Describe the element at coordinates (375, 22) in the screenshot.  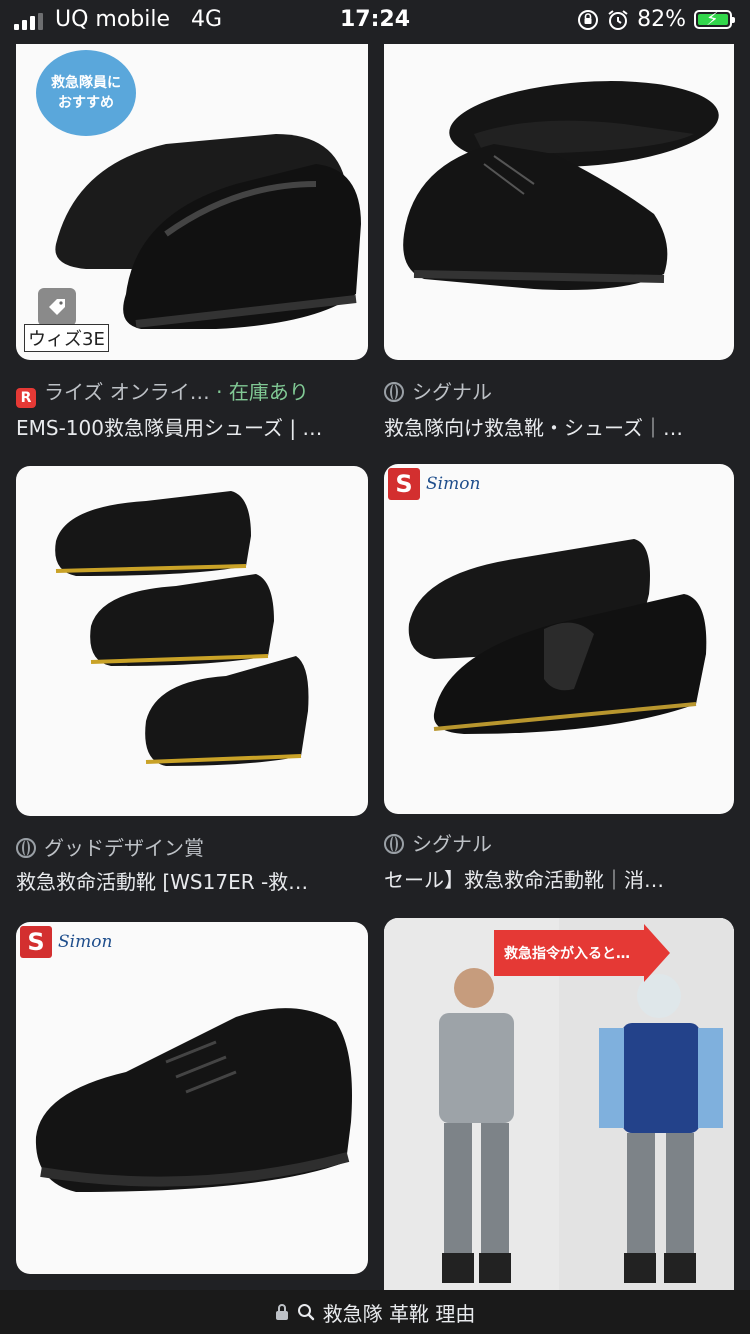
I see `status-bar: UQ mobile 4G 17:24 82% ⚡` at that location.